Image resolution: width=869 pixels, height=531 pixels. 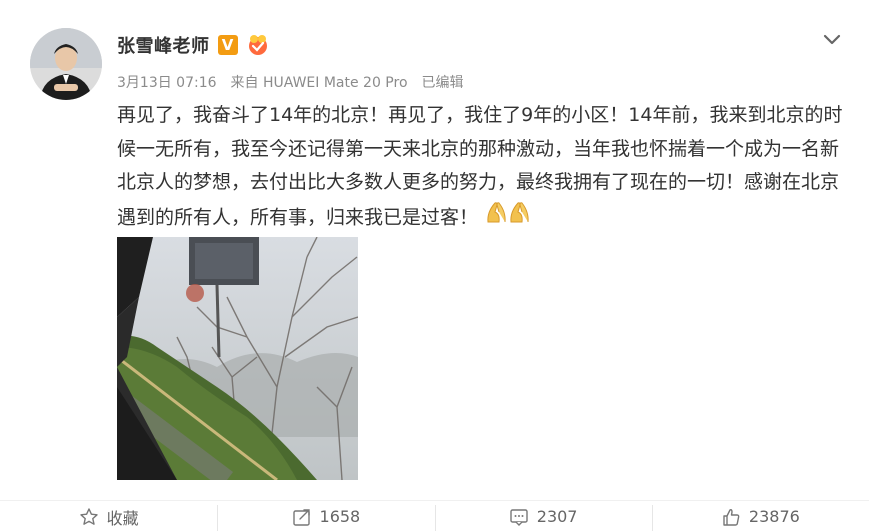 I want to click on comment-count: 2307, so click(x=557, y=516).